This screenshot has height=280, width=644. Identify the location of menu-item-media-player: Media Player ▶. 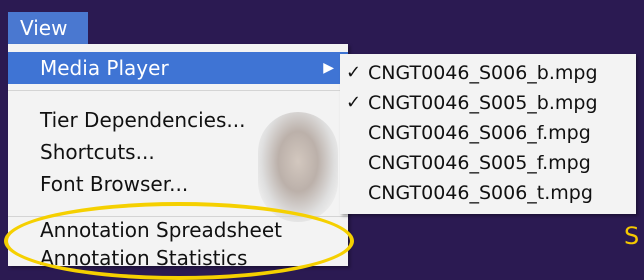
(178, 68).